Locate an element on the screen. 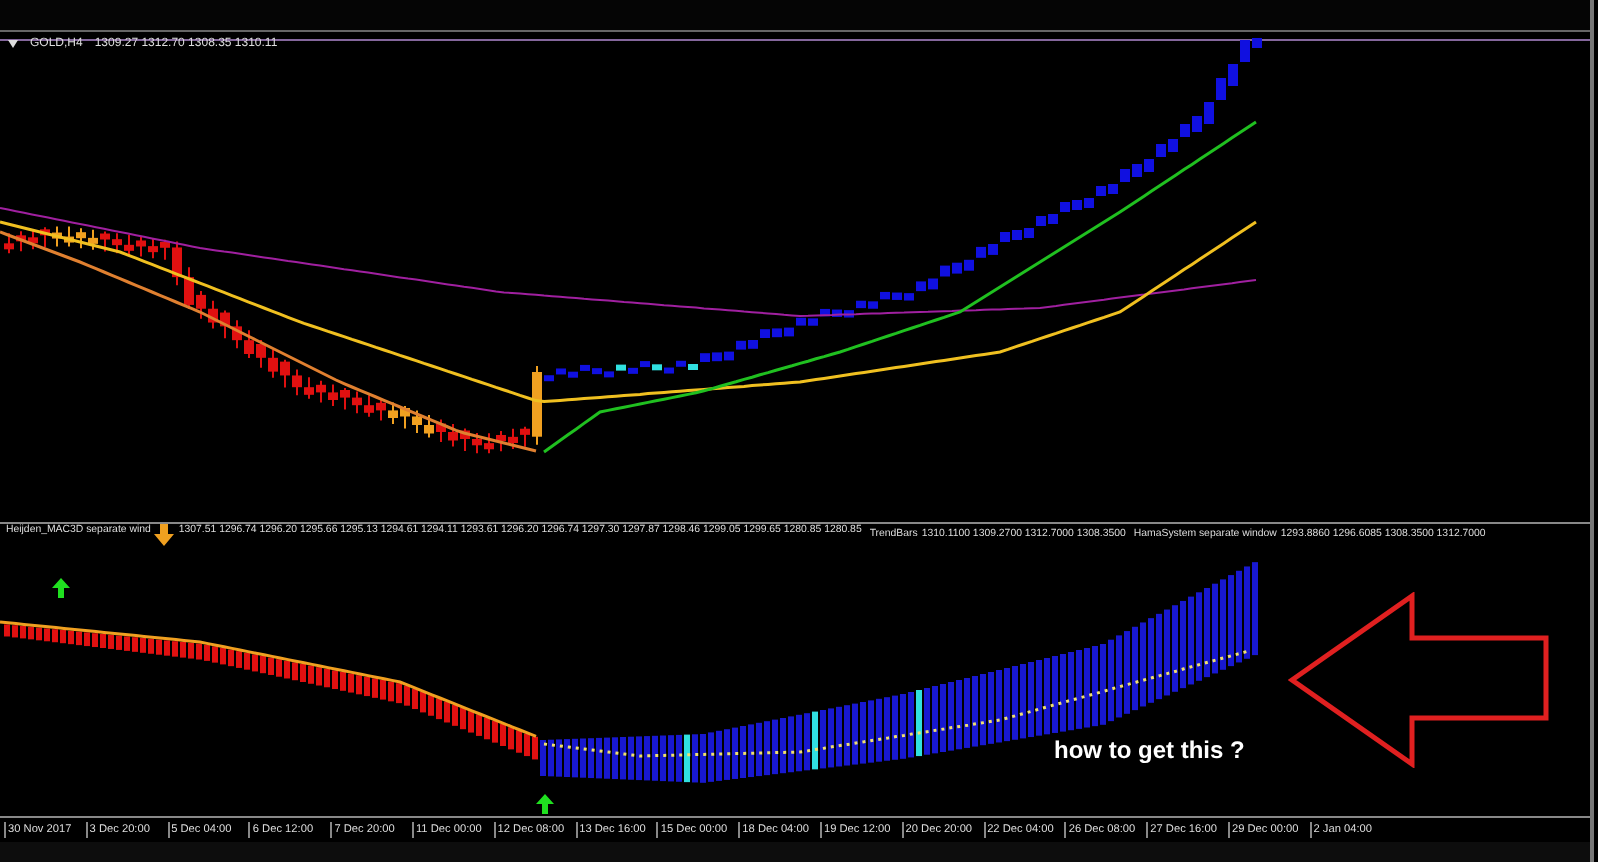 The width and height of the screenshot is (1598, 862). down-arrow-icon is located at coordinates (164, 534).